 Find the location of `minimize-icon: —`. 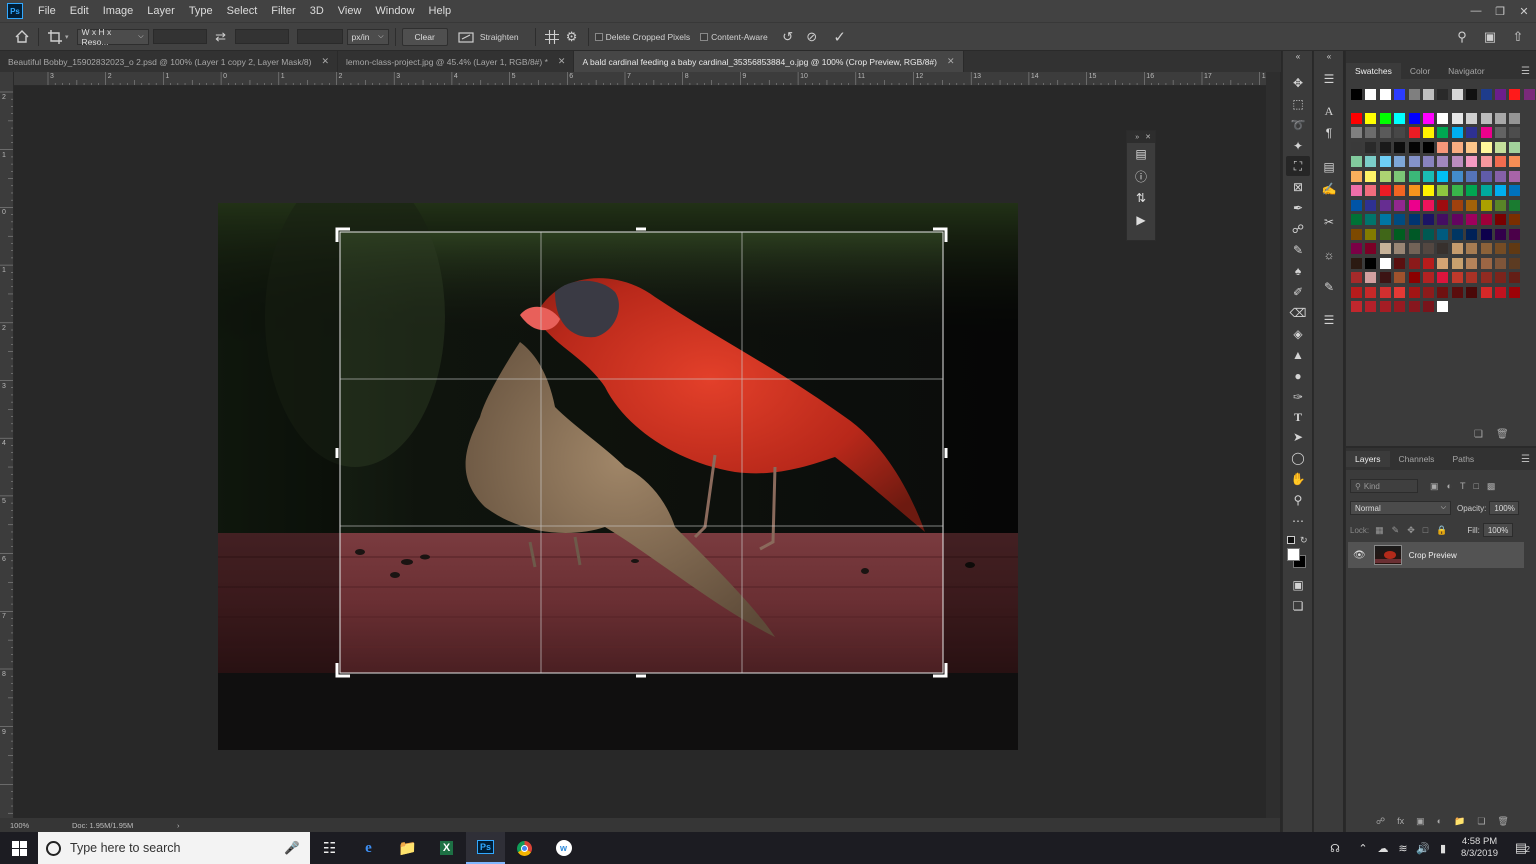

minimize-icon: — is located at coordinates (1476, 11).